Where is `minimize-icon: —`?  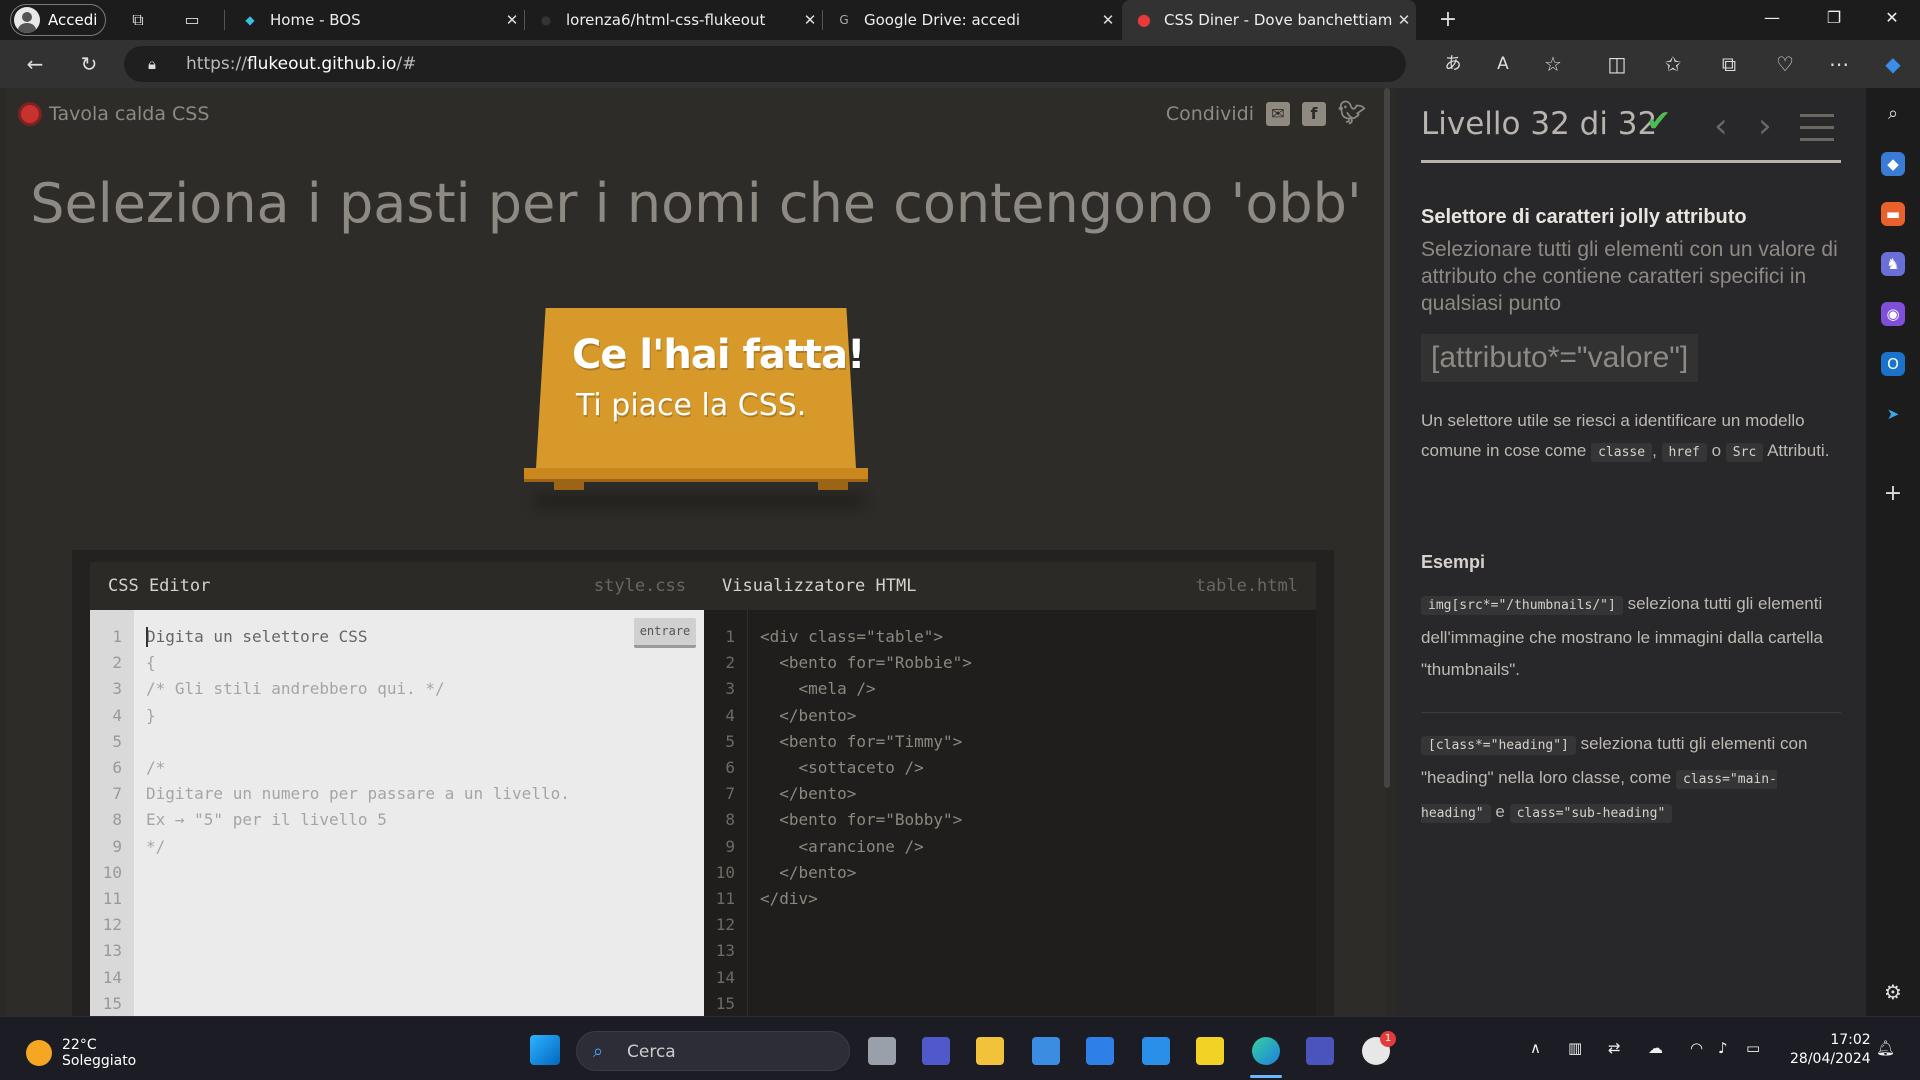
minimize-icon: — is located at coordinates (1772, 17).